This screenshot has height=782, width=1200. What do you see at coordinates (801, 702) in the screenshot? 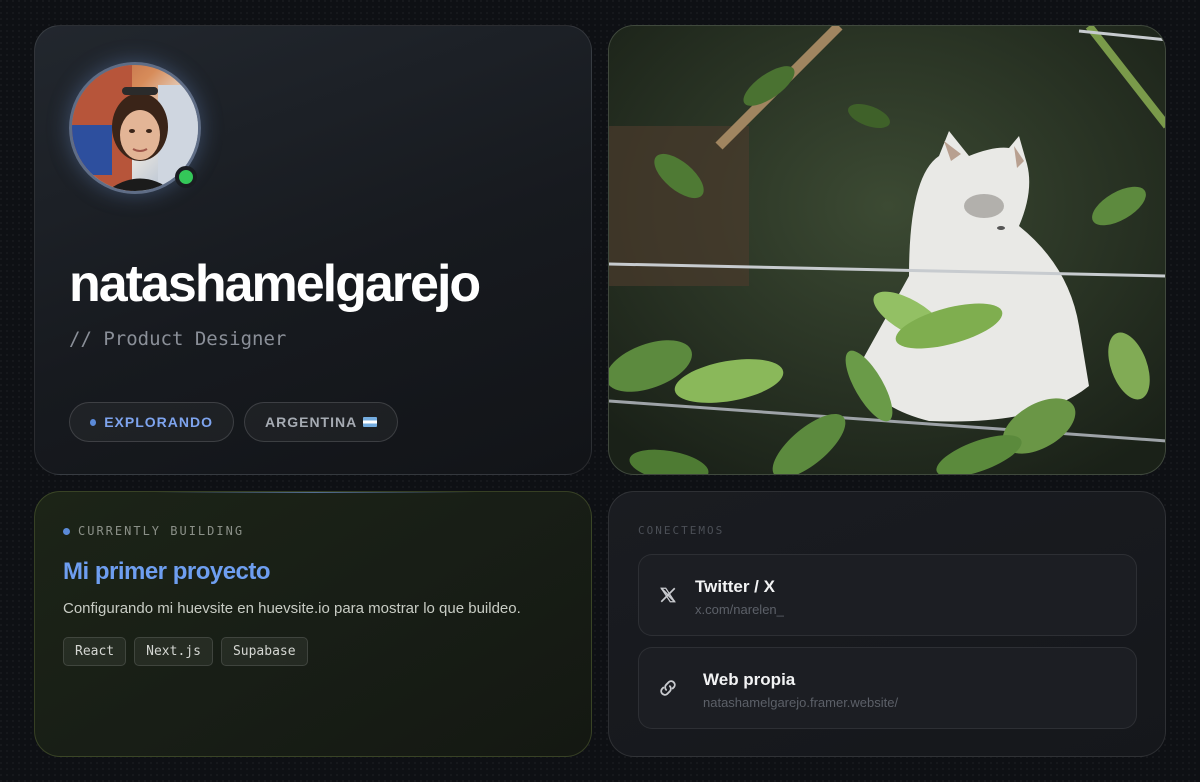
I see `link-website-url: natashamelgarejo.framer.website/` at bounding box center [801, 702].